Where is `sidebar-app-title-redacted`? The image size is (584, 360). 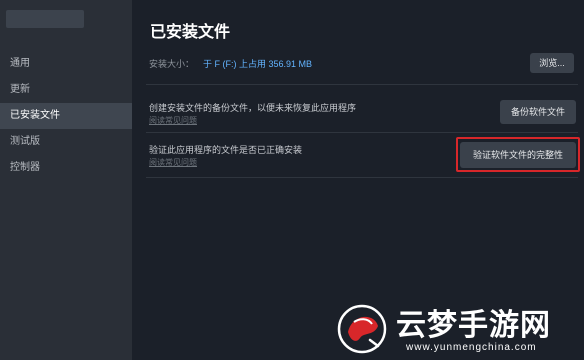 sidebar-app-title-redacted is located at coordinates (45, 19).